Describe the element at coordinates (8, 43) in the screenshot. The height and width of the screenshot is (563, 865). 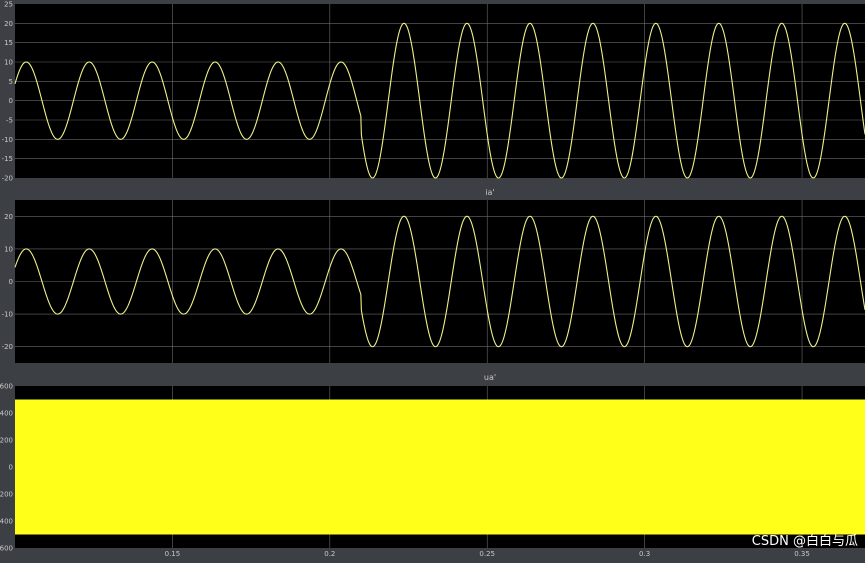
I see `y-tick-label: 15` at that location.